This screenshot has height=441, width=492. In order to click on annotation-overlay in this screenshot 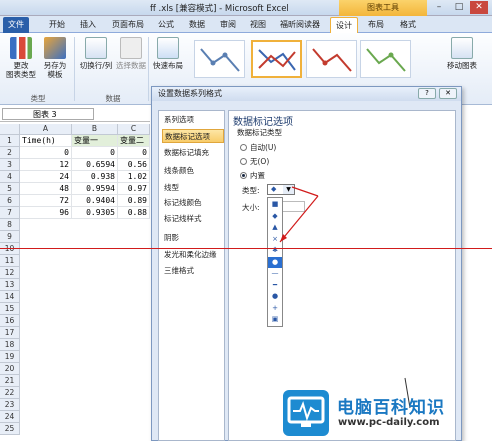, I will do `click(345, 297)`.